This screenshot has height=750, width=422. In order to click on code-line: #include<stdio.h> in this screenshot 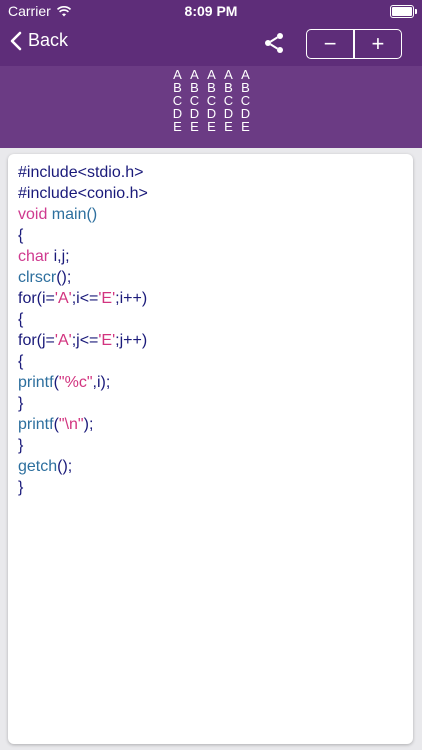, I will do `click(83, 172)`.